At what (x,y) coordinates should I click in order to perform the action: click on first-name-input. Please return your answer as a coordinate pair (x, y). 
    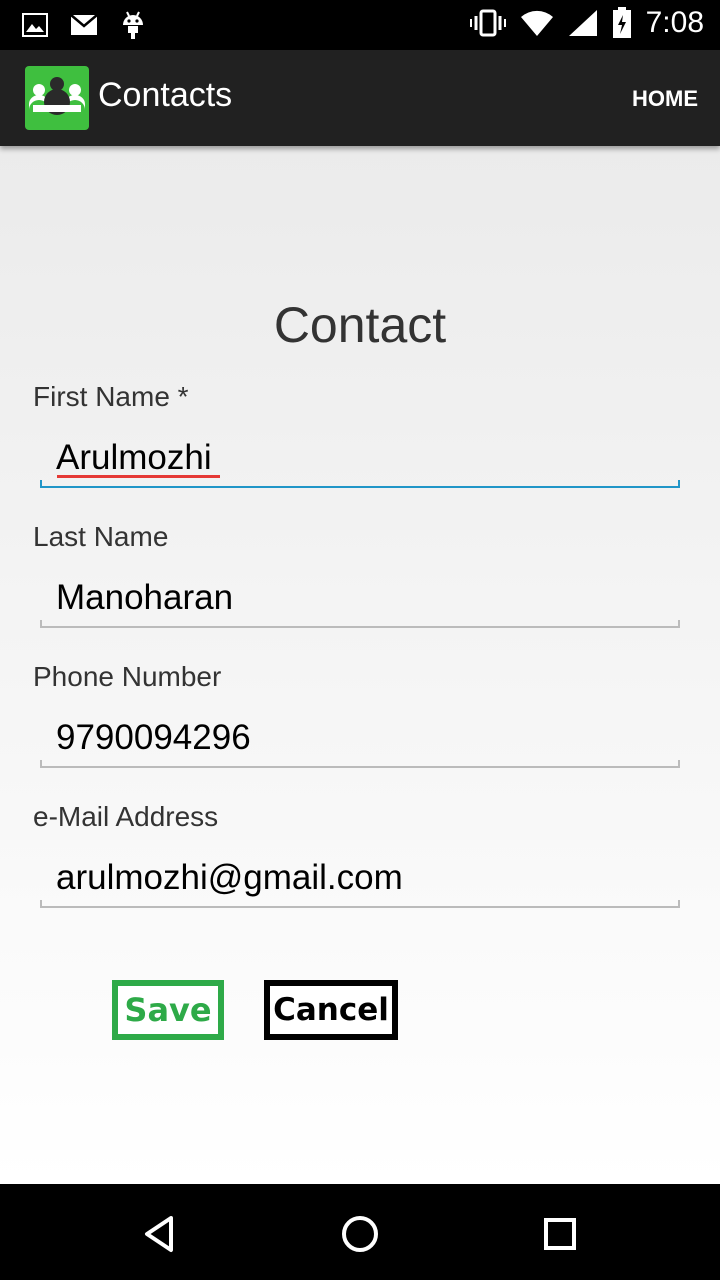
    Looking at the image, I should click on (360, 458).